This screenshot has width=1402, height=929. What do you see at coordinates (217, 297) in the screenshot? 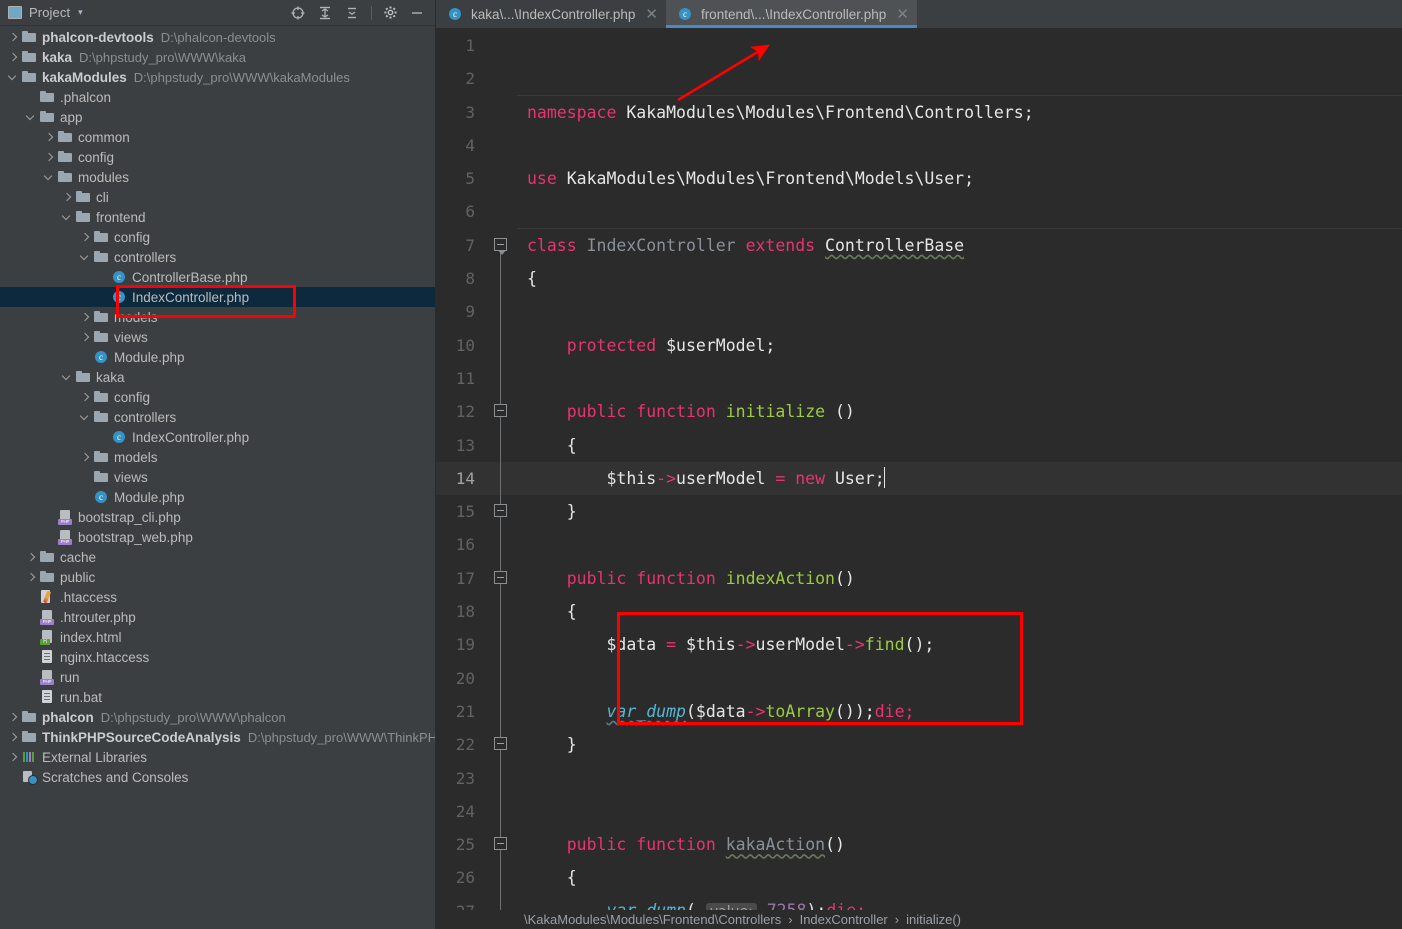
I see `tree-item-selected: IndexController.php` at bounding box center [217, 297].